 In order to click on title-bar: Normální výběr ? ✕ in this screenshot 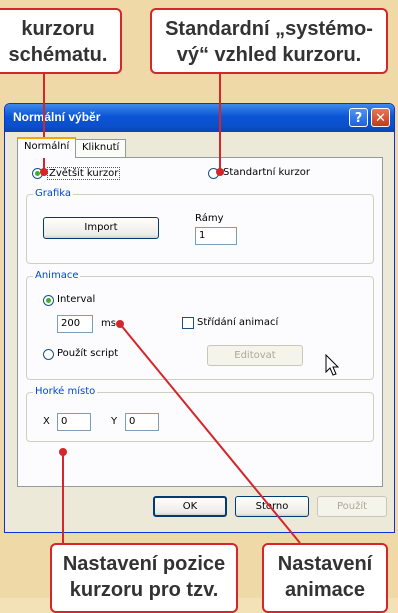, I will do `click(199, 118)`.